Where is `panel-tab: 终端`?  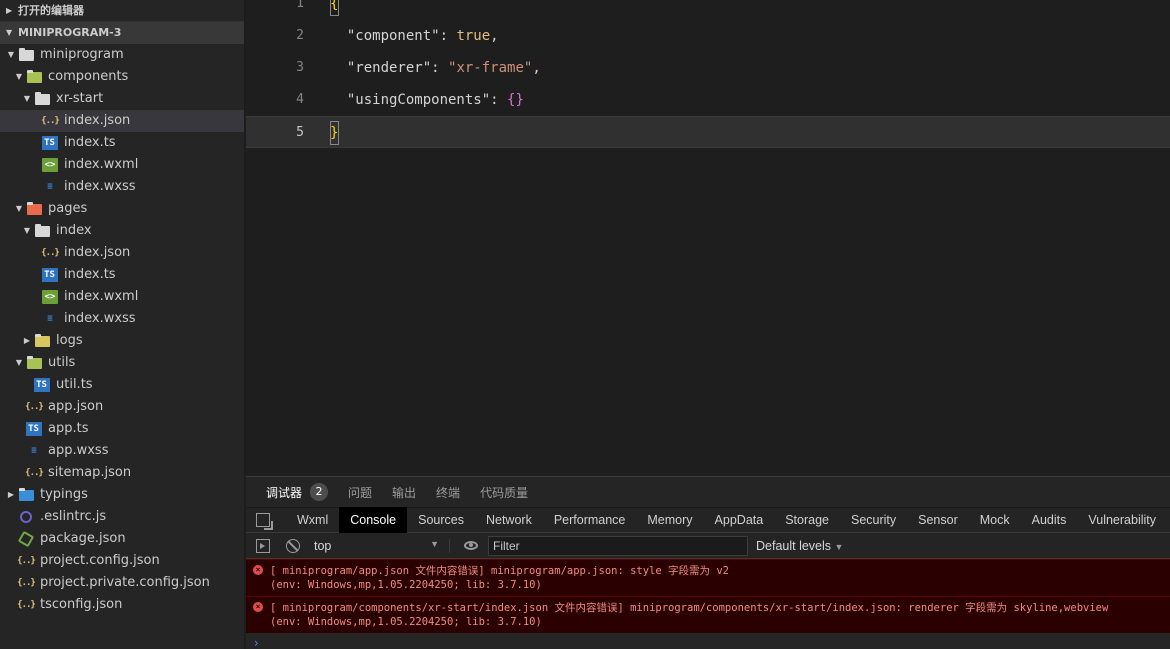 panel-tab: 终端 is located at coordinates (448, 492).